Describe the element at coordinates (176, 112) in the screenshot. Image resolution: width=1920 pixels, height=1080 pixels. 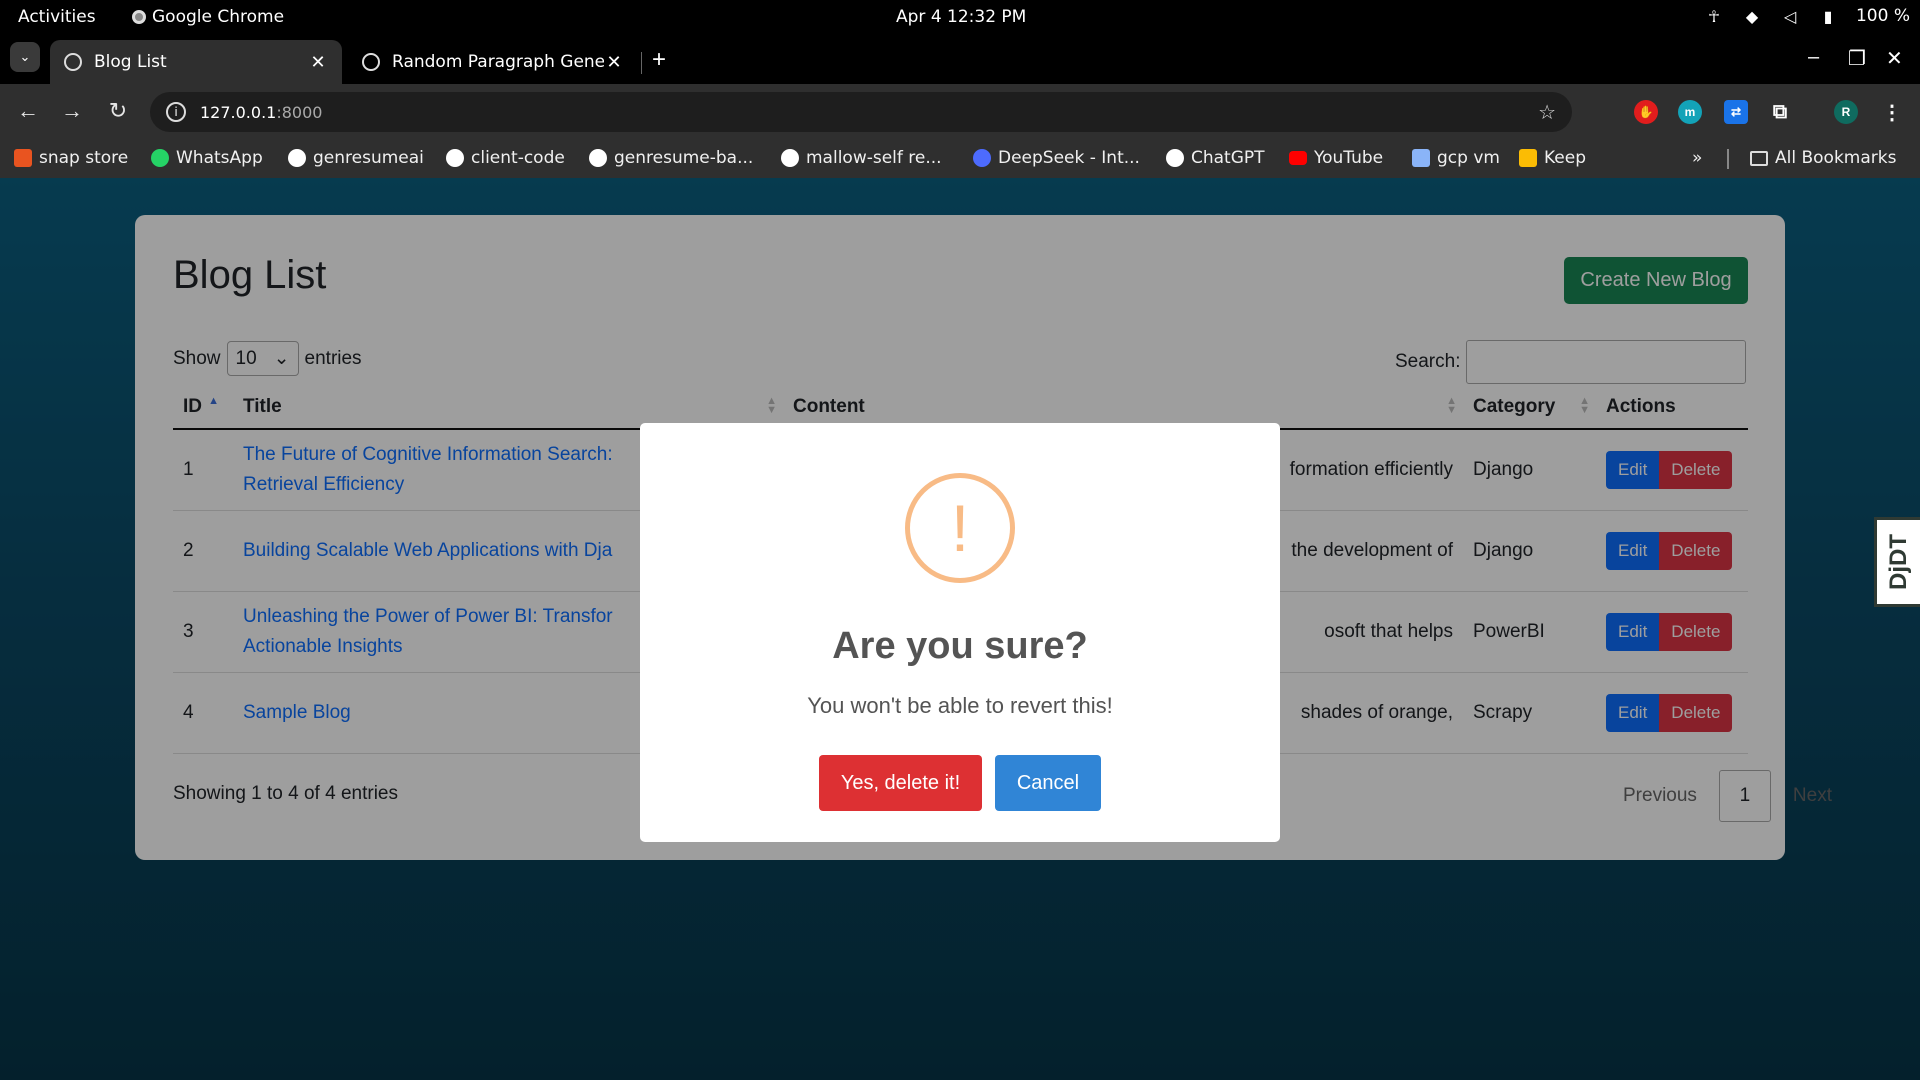
I see `site-info-icon: i` at that location.